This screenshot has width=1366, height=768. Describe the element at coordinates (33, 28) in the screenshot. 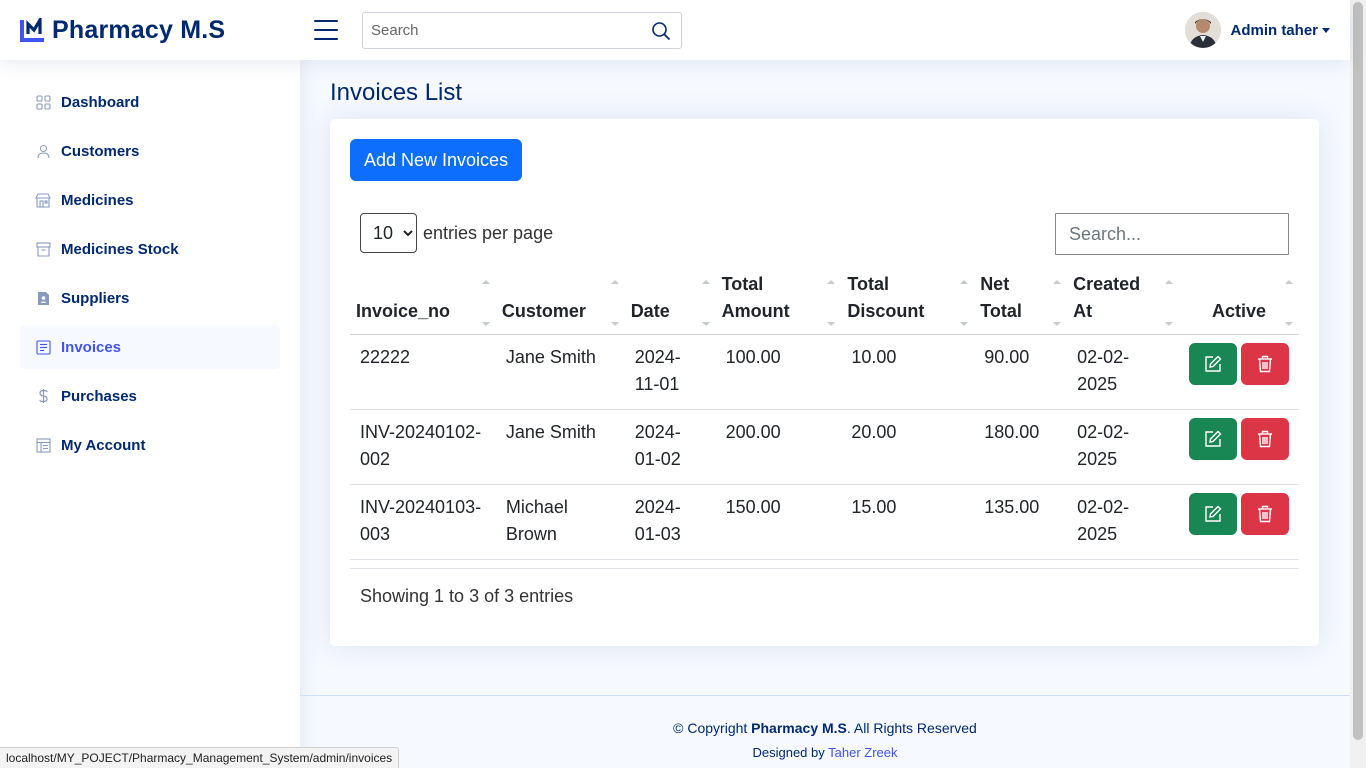

I see `logo-icon` at that location.